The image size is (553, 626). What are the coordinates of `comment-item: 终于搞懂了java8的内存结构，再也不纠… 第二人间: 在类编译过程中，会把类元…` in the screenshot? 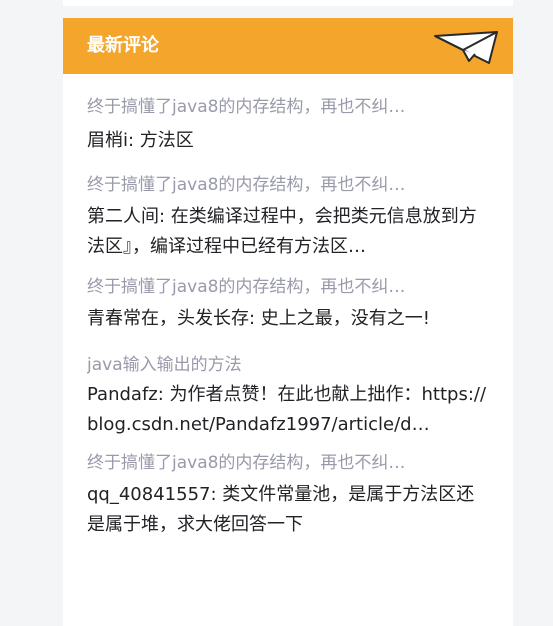 It's located at (288, 217).